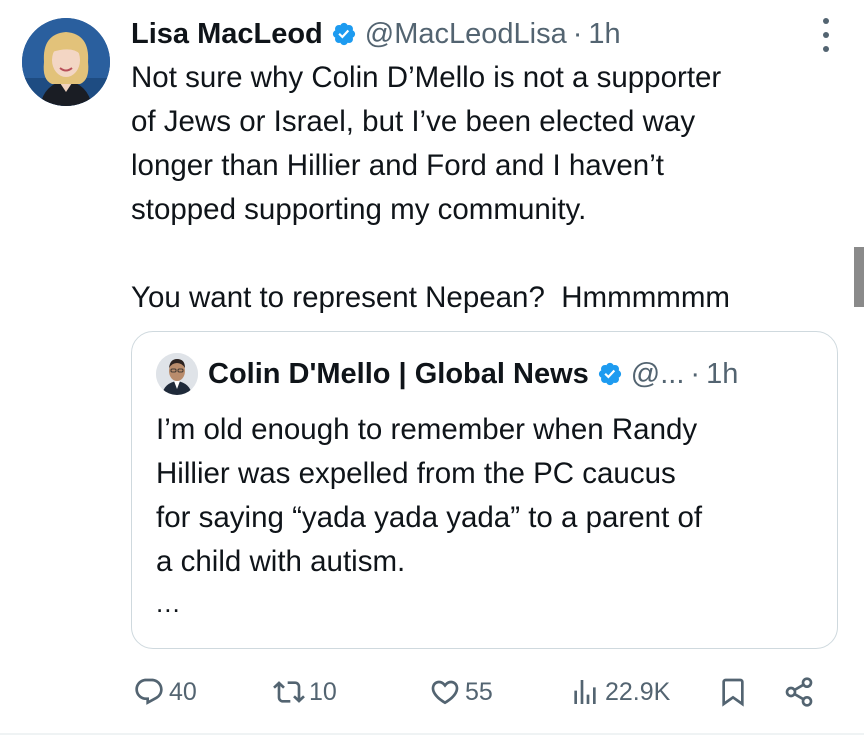 The height and width of the screenshot is (747, 864). I want to click on reply-button: 40, so click(165, 692).